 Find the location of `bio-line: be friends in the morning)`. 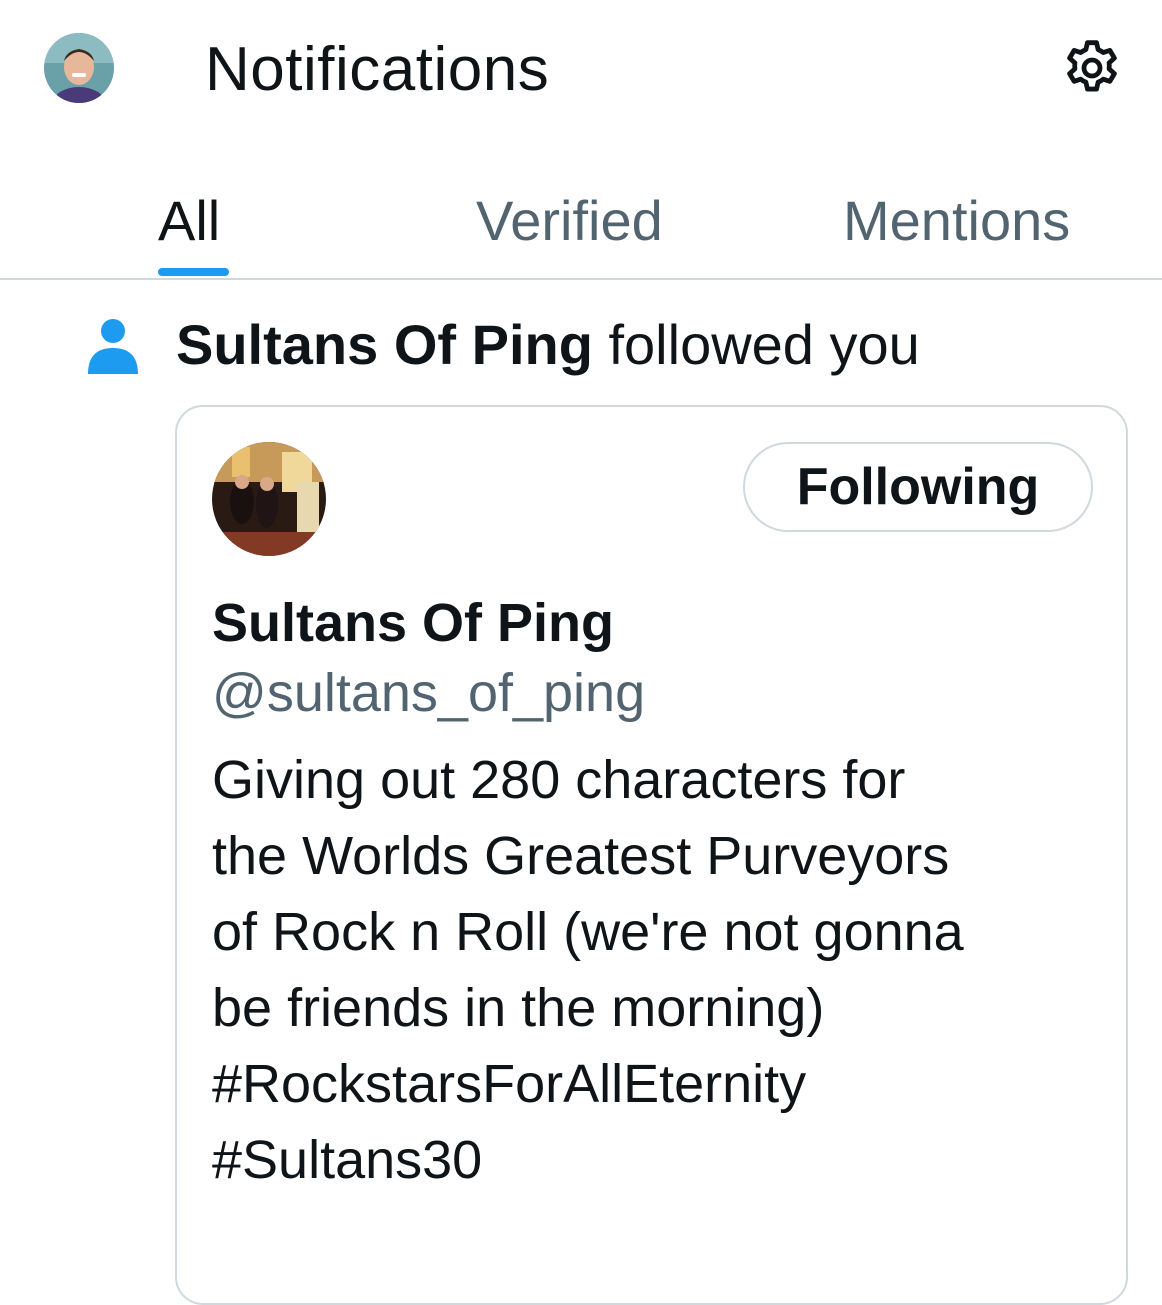

bio-line: be friends in the morning) is located at coordinates (518, 1008).